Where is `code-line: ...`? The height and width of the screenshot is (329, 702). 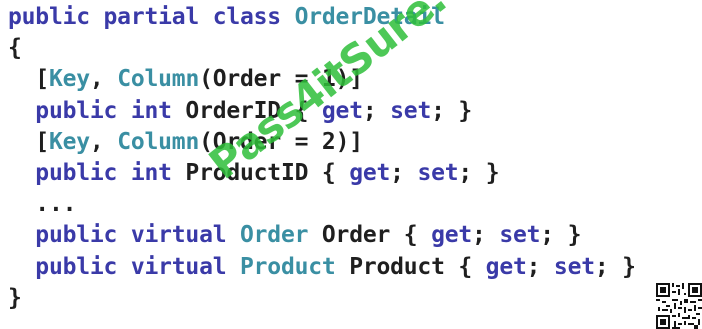 code-line: ... is located at coordinates (322, 204).